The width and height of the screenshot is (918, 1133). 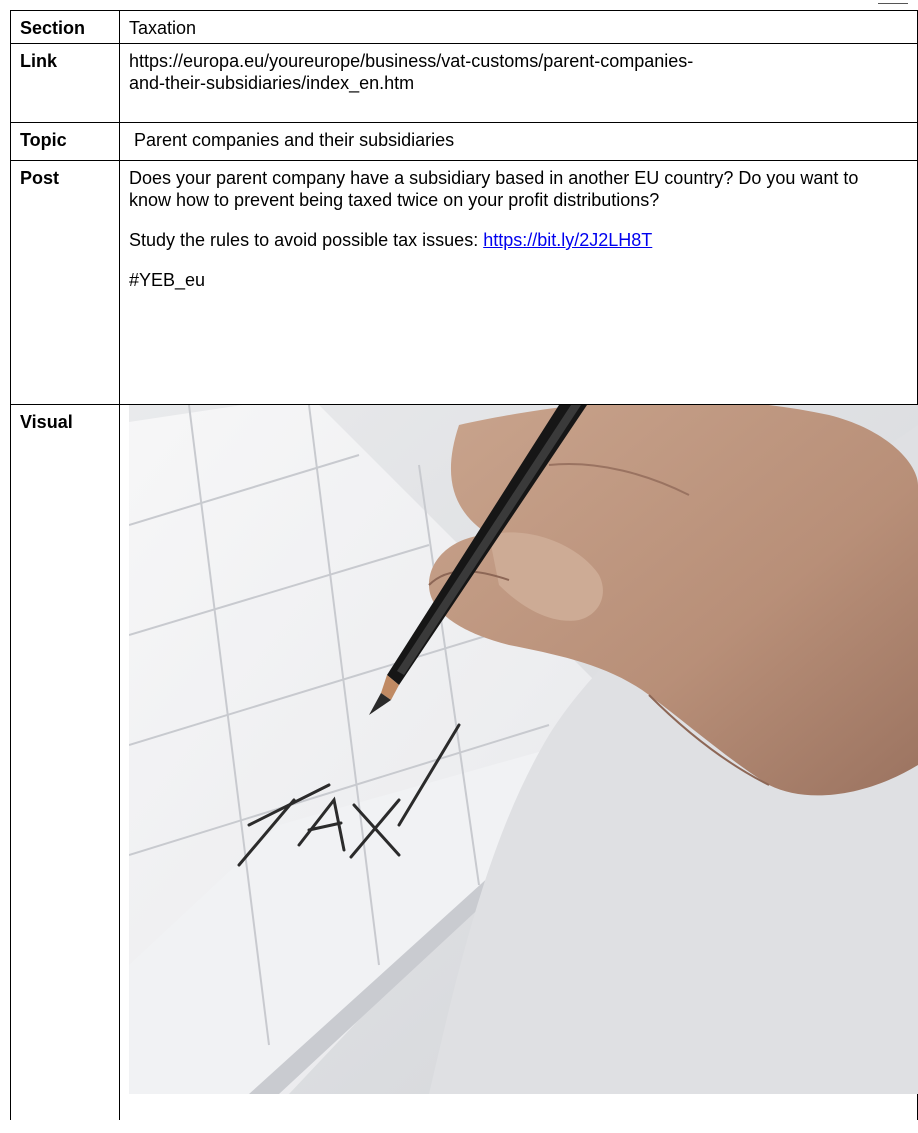 What do you see at coordinates (459, 1128) in the screenshot?
I see `page-bottom-margin` at bounding box center [459, 1128].